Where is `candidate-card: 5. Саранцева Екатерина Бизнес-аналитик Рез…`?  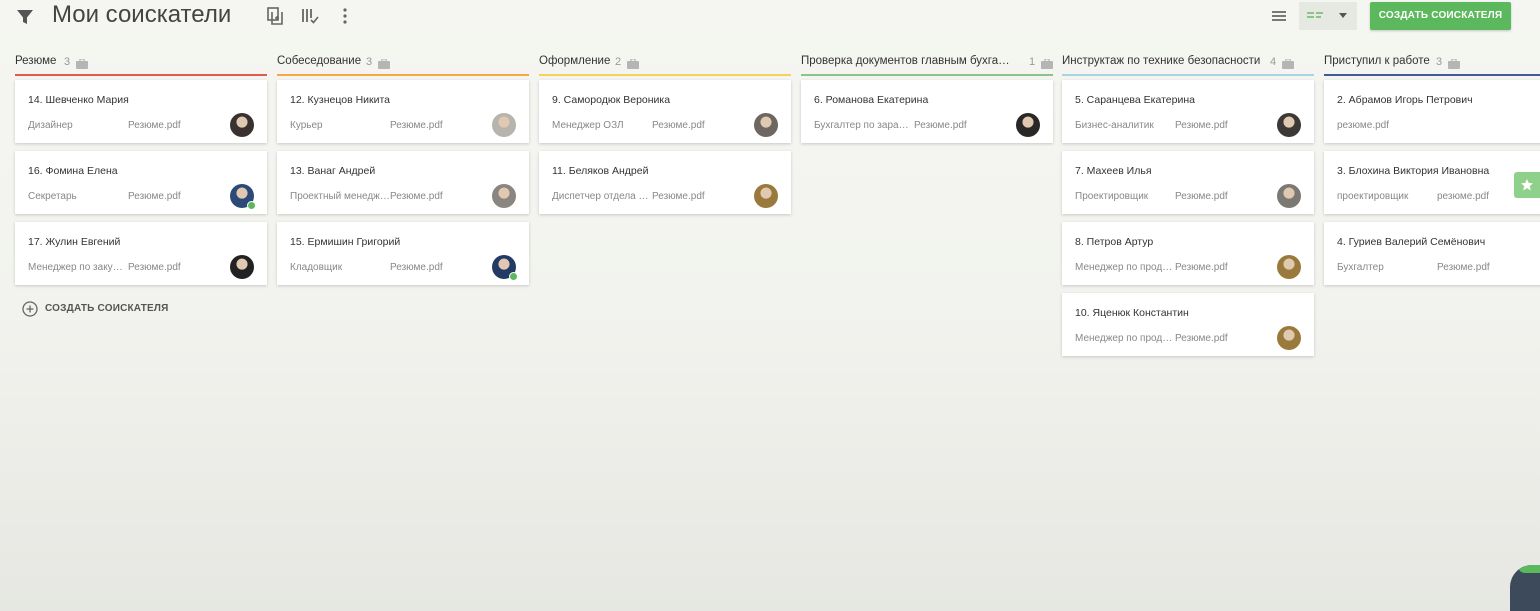
candidate-card: 5. Саранцева Екатерина Бизнес-аналитик Рез… is located at coordinates (1188, 111).